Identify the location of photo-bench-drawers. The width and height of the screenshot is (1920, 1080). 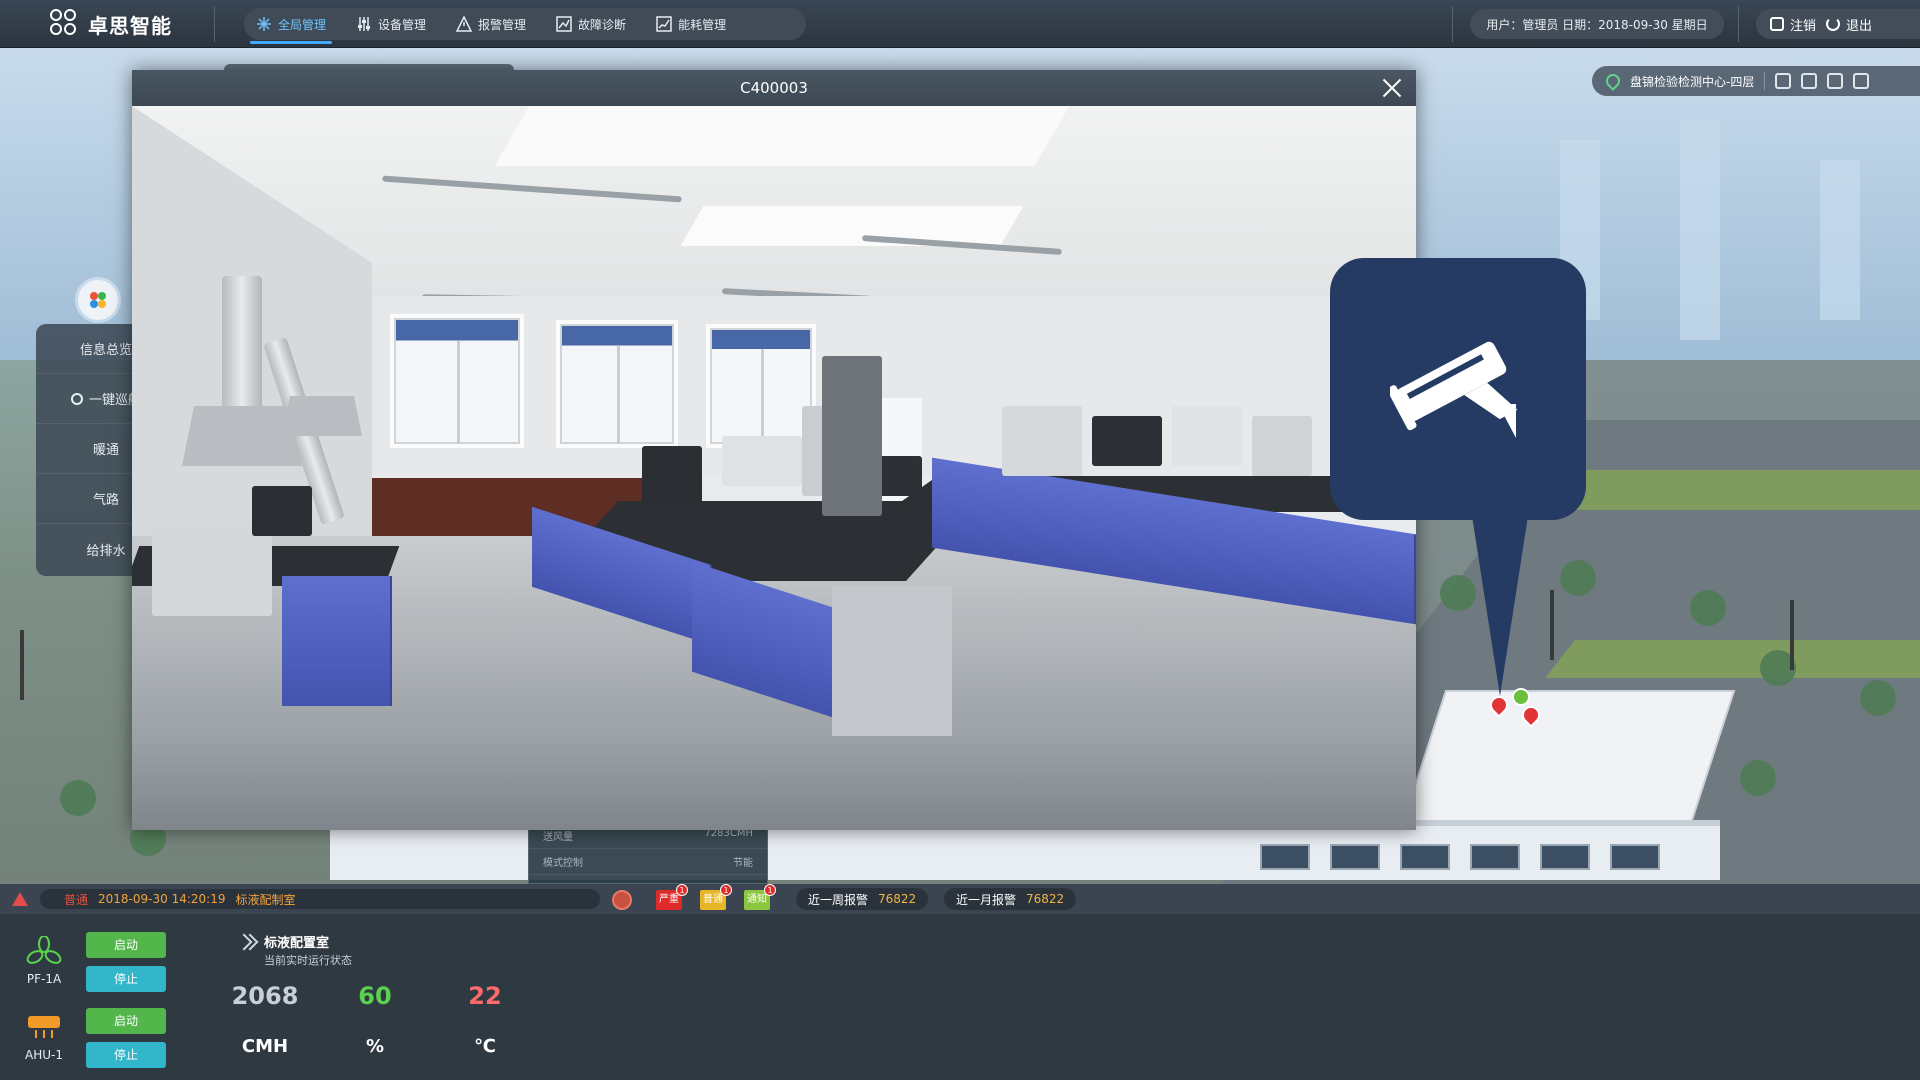
(337, 641).